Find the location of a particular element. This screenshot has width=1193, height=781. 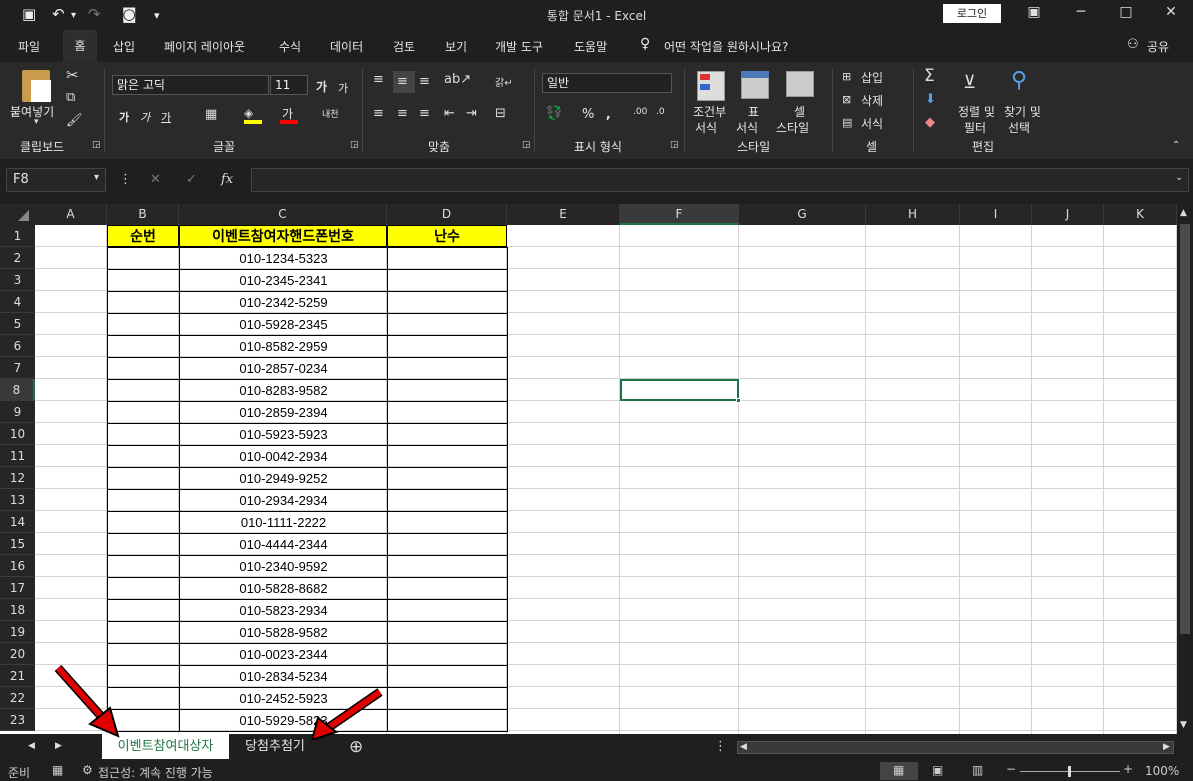

align-top-icon: ≡ is located at coordinates (378, 79).